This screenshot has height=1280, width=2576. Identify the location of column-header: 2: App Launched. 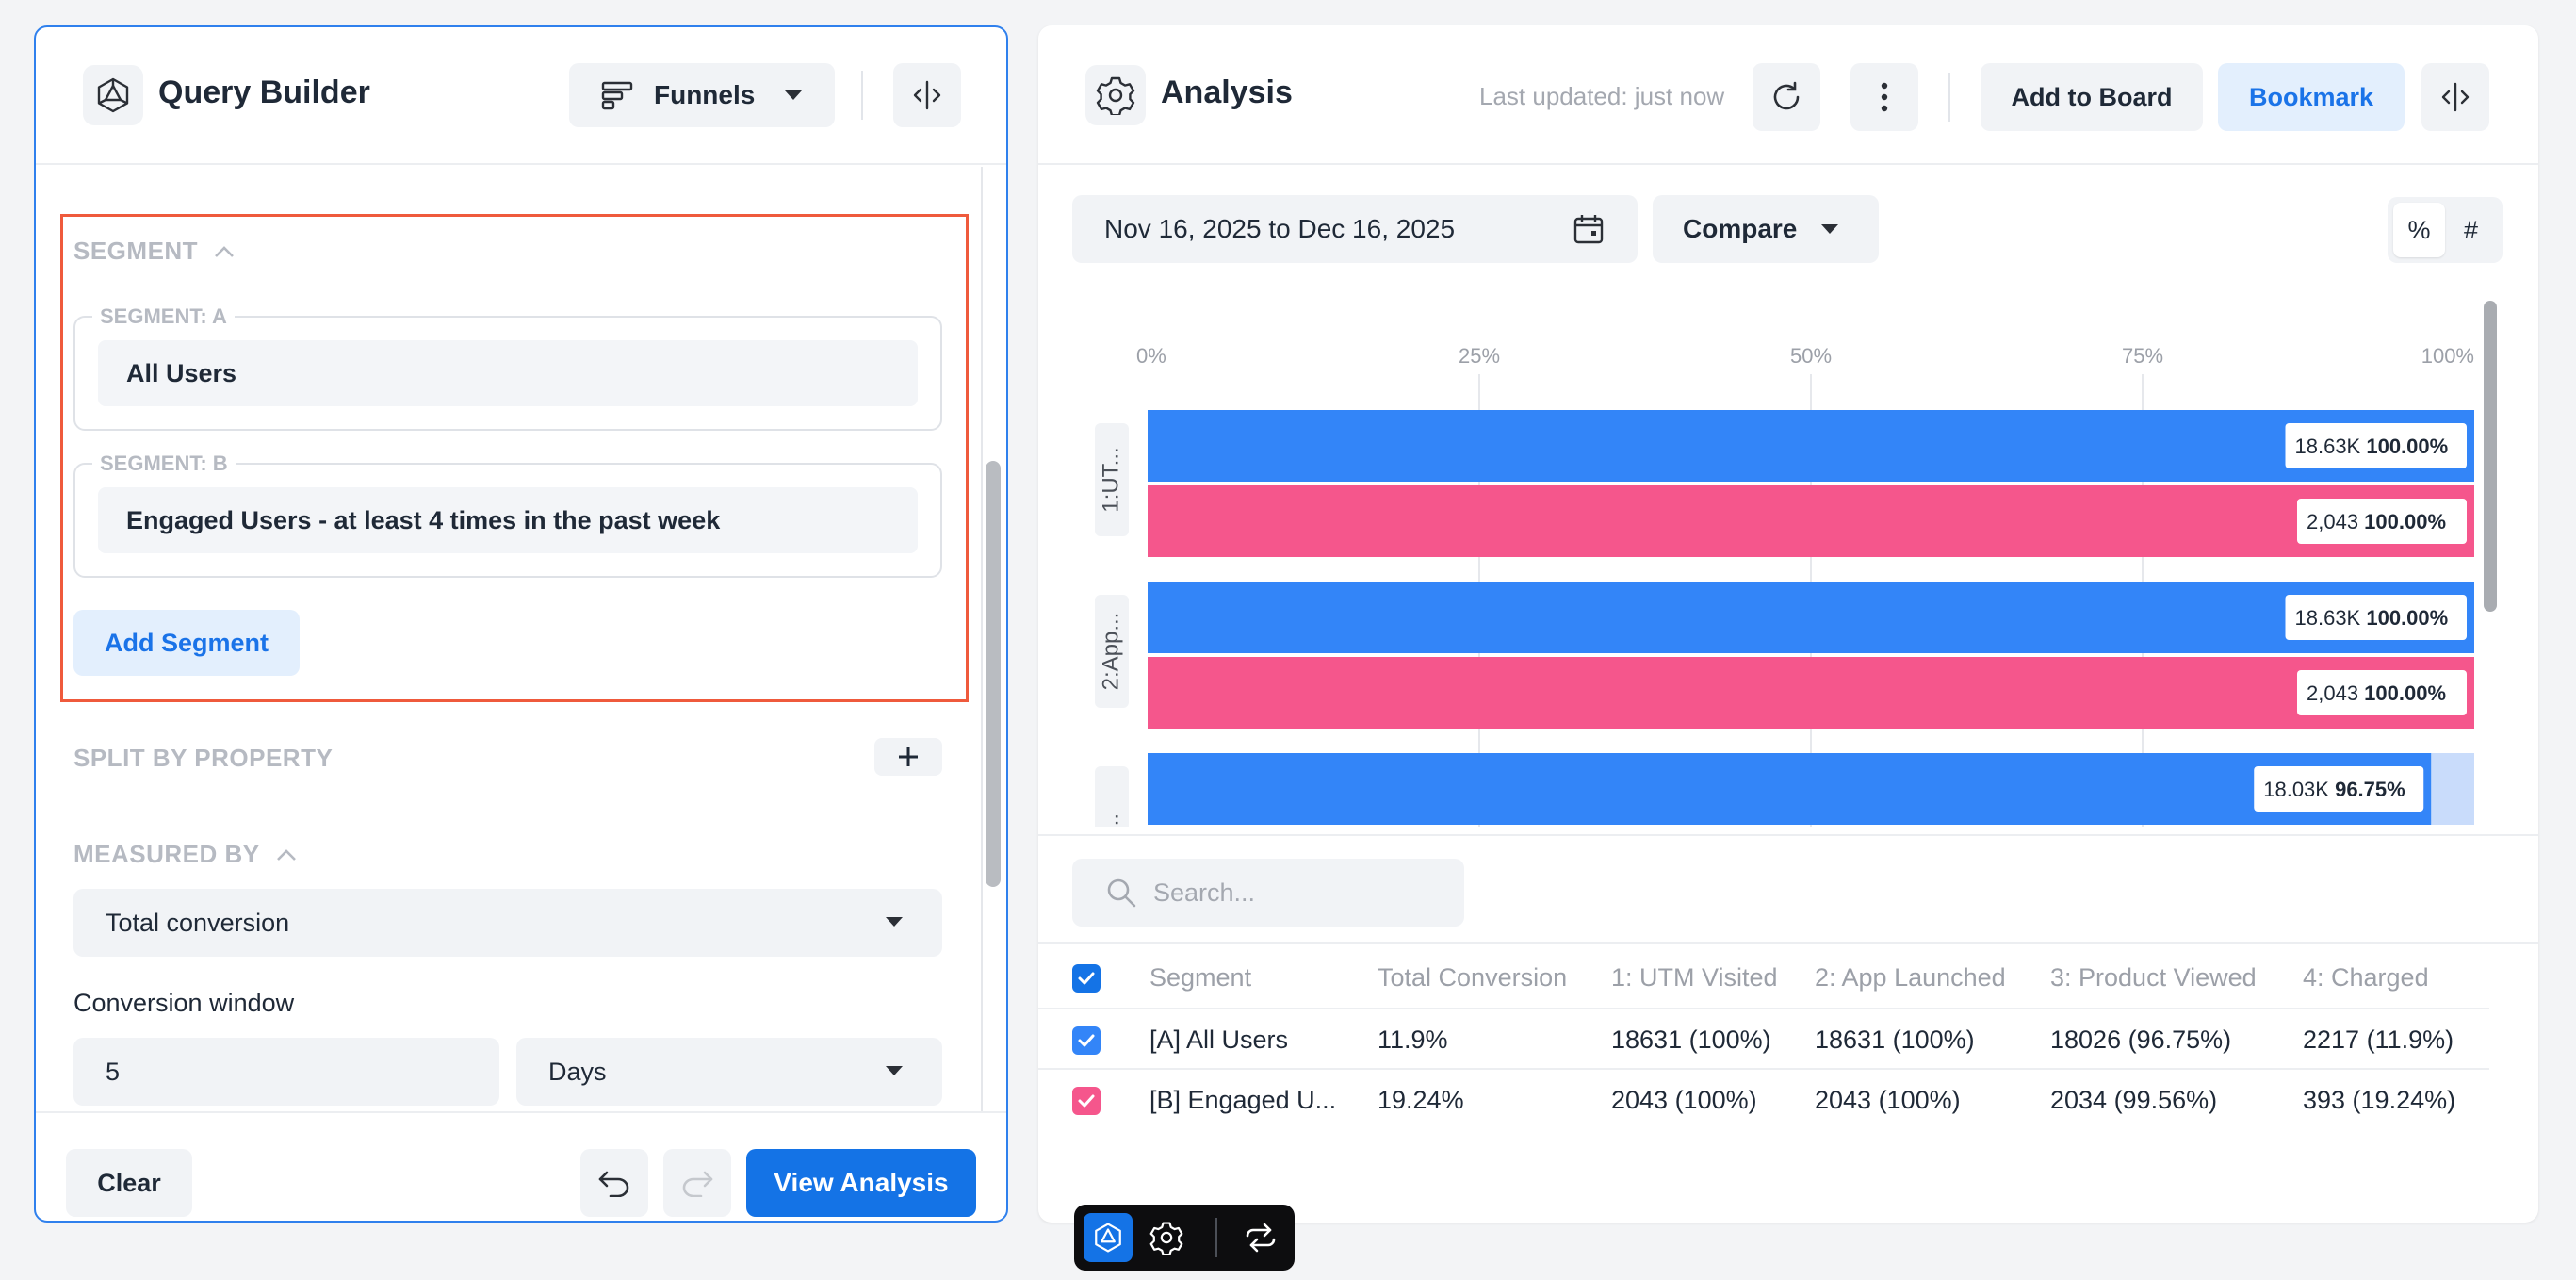
(1910, 977).